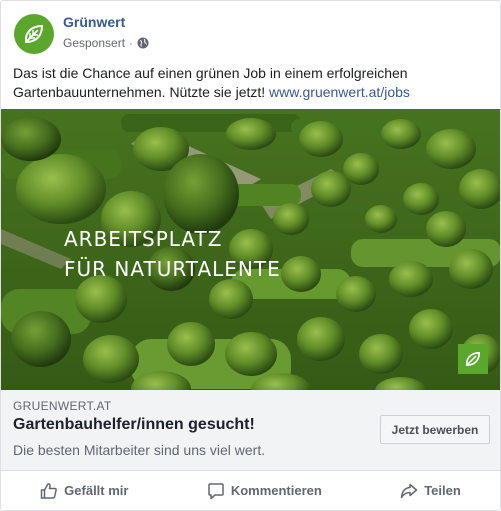 The width and height of the screenshot is (501, 511). Describe the element at coordinates (134, 425) in the screenshot. I see `link-headline: Gartenbauhelfer/innen gesucht!` at that location.